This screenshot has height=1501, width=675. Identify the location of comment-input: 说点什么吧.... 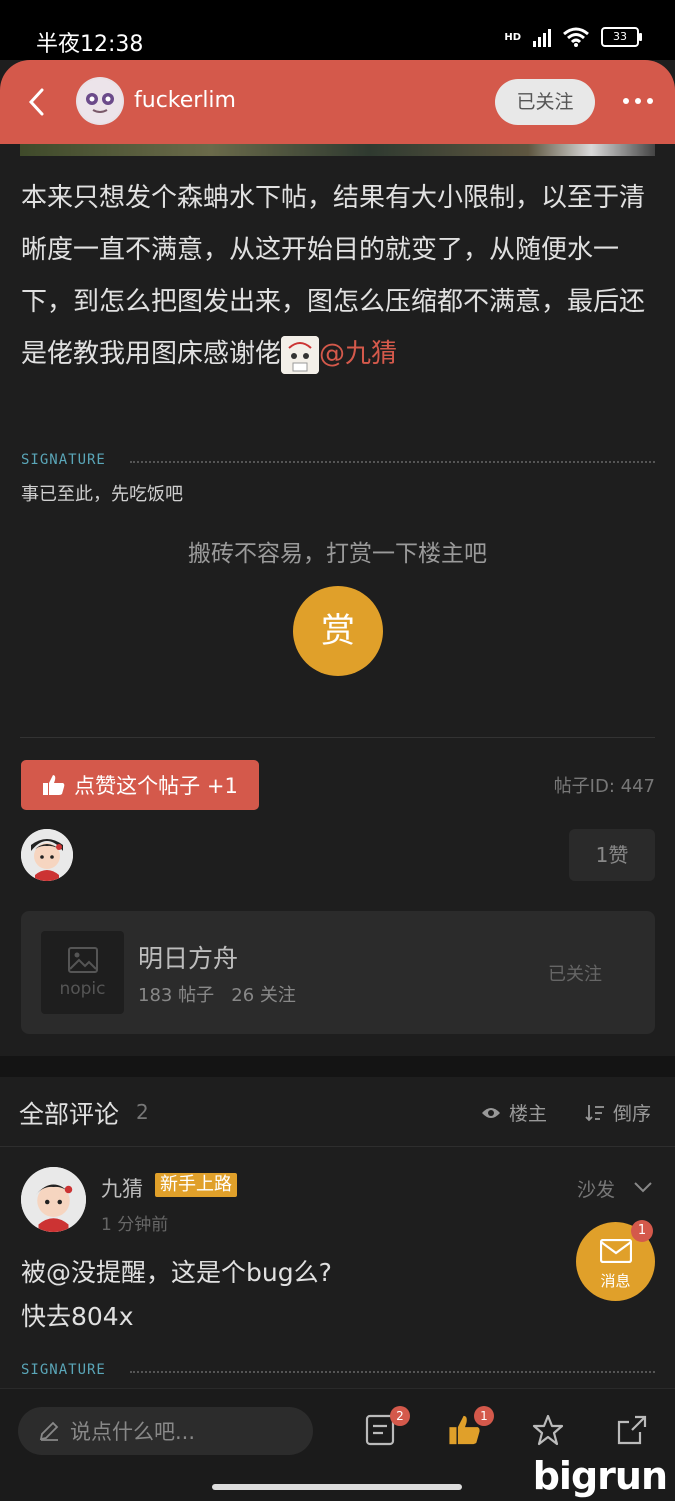
(165, 1431).